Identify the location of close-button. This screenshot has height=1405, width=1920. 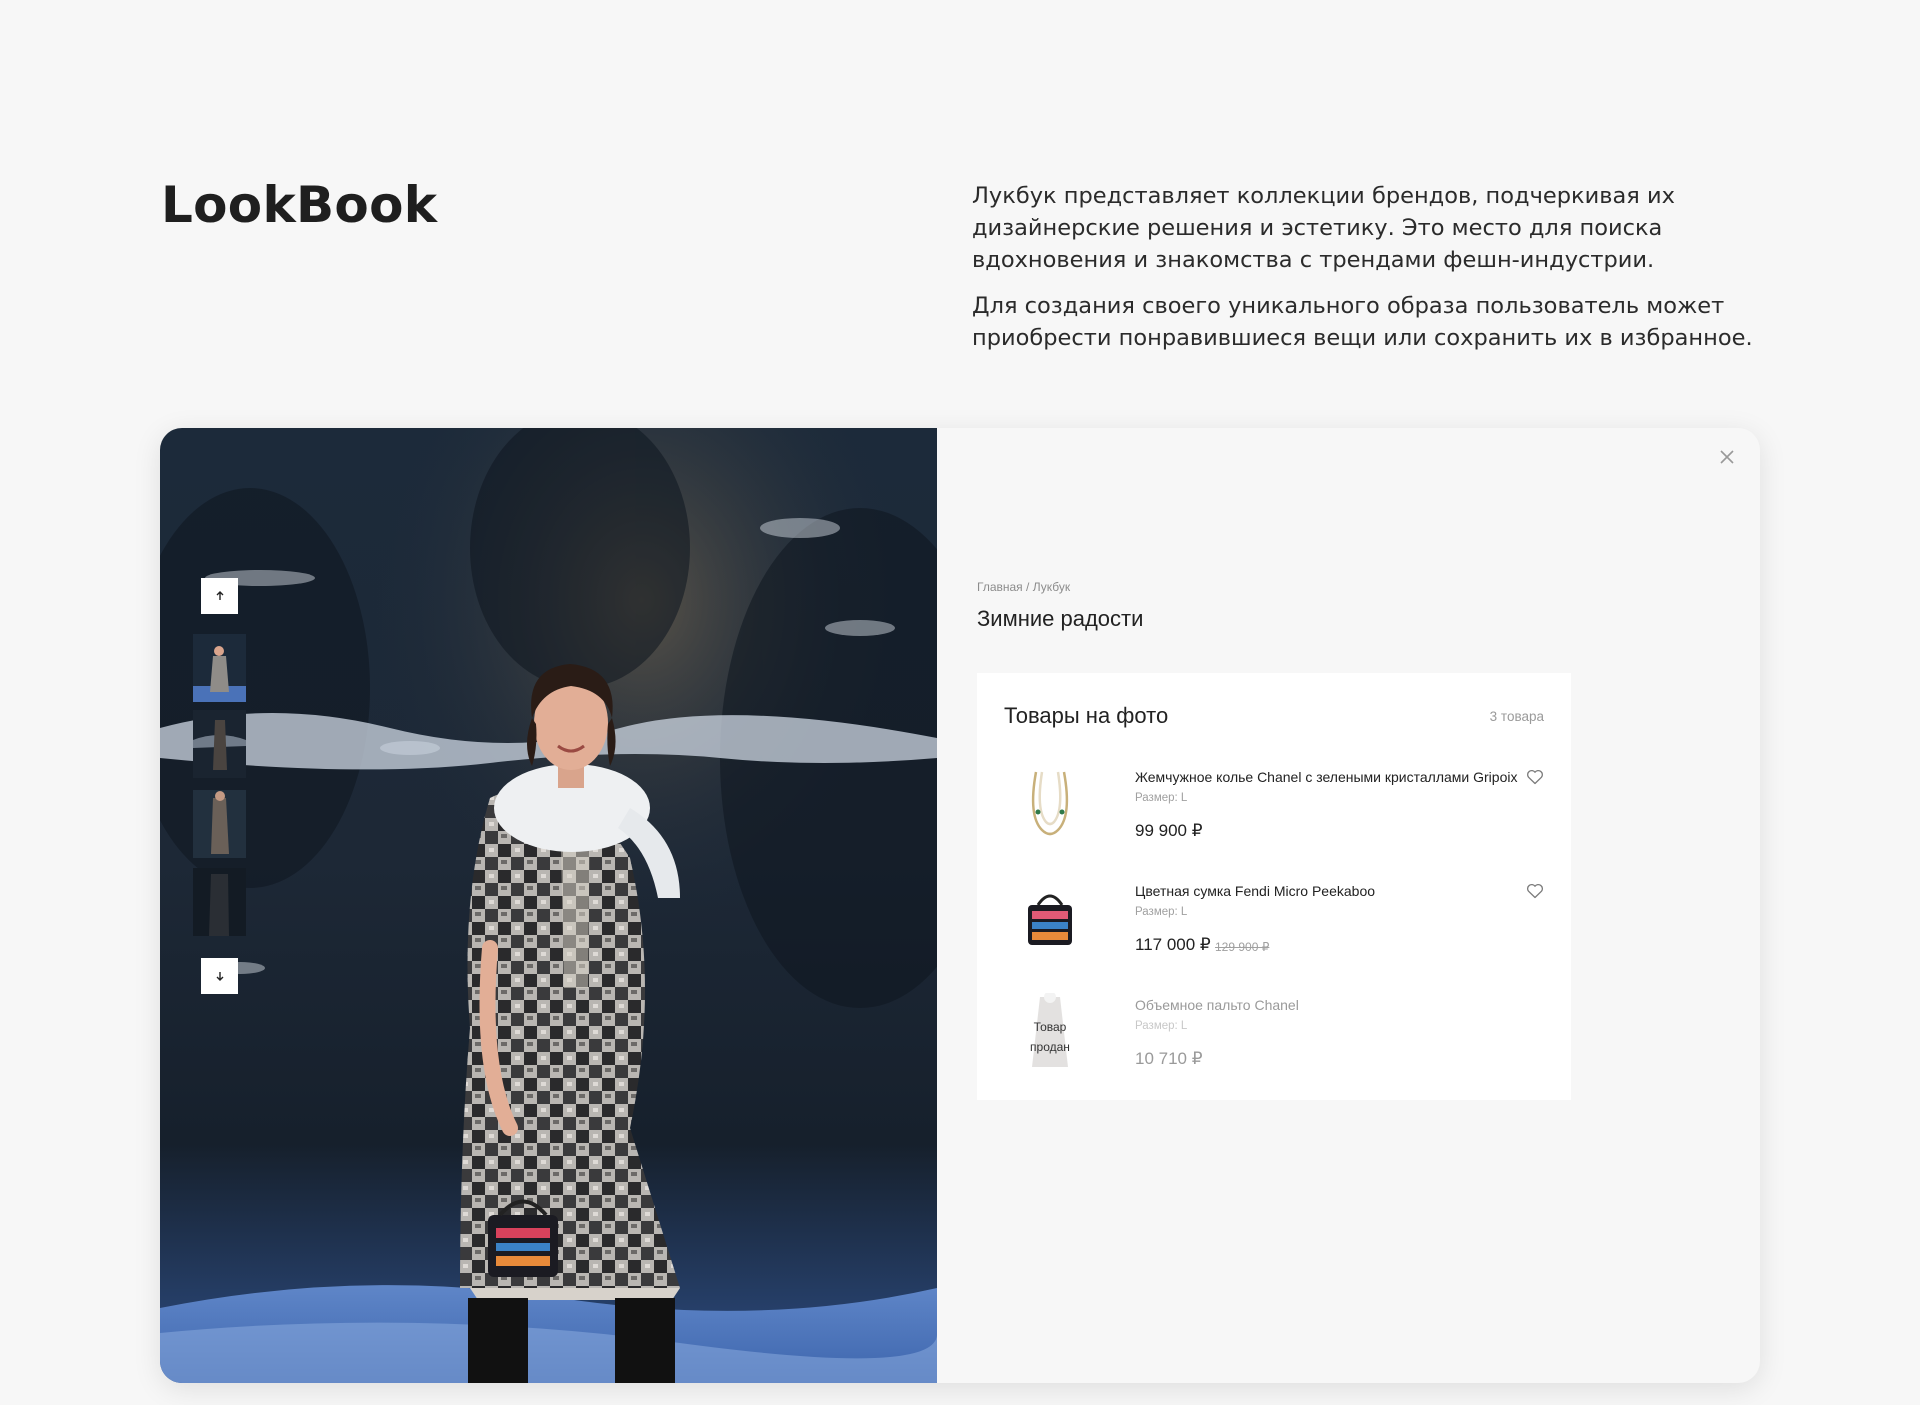
(1727, 457).